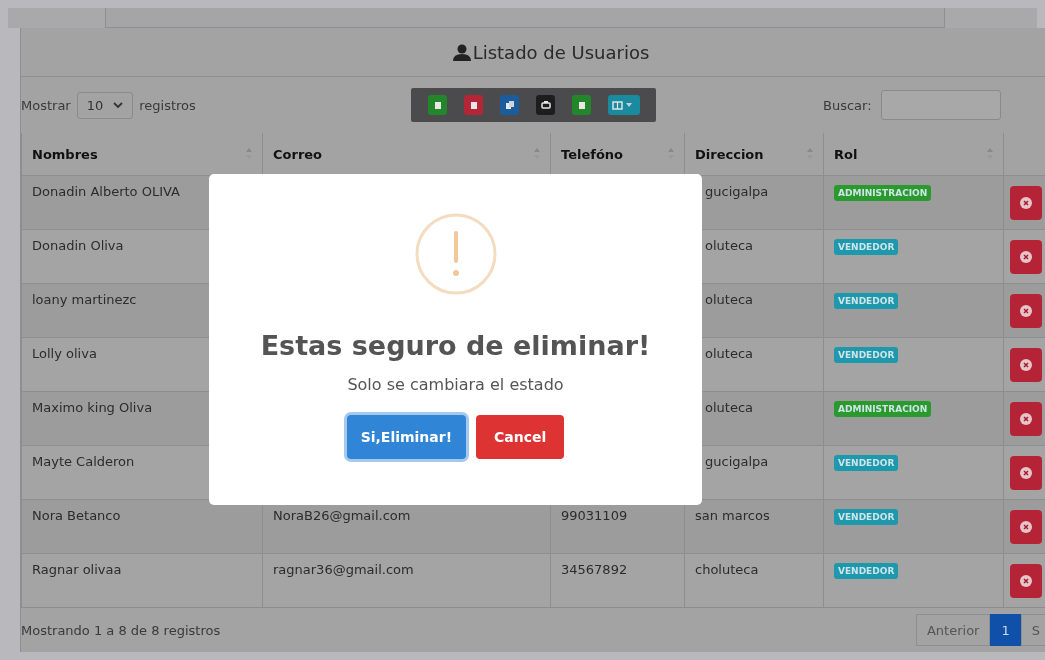  What do you see at coordinates (732, 515) in the screenshot?
I see `table-cell: san marcos` at bounding box center [732, 515].